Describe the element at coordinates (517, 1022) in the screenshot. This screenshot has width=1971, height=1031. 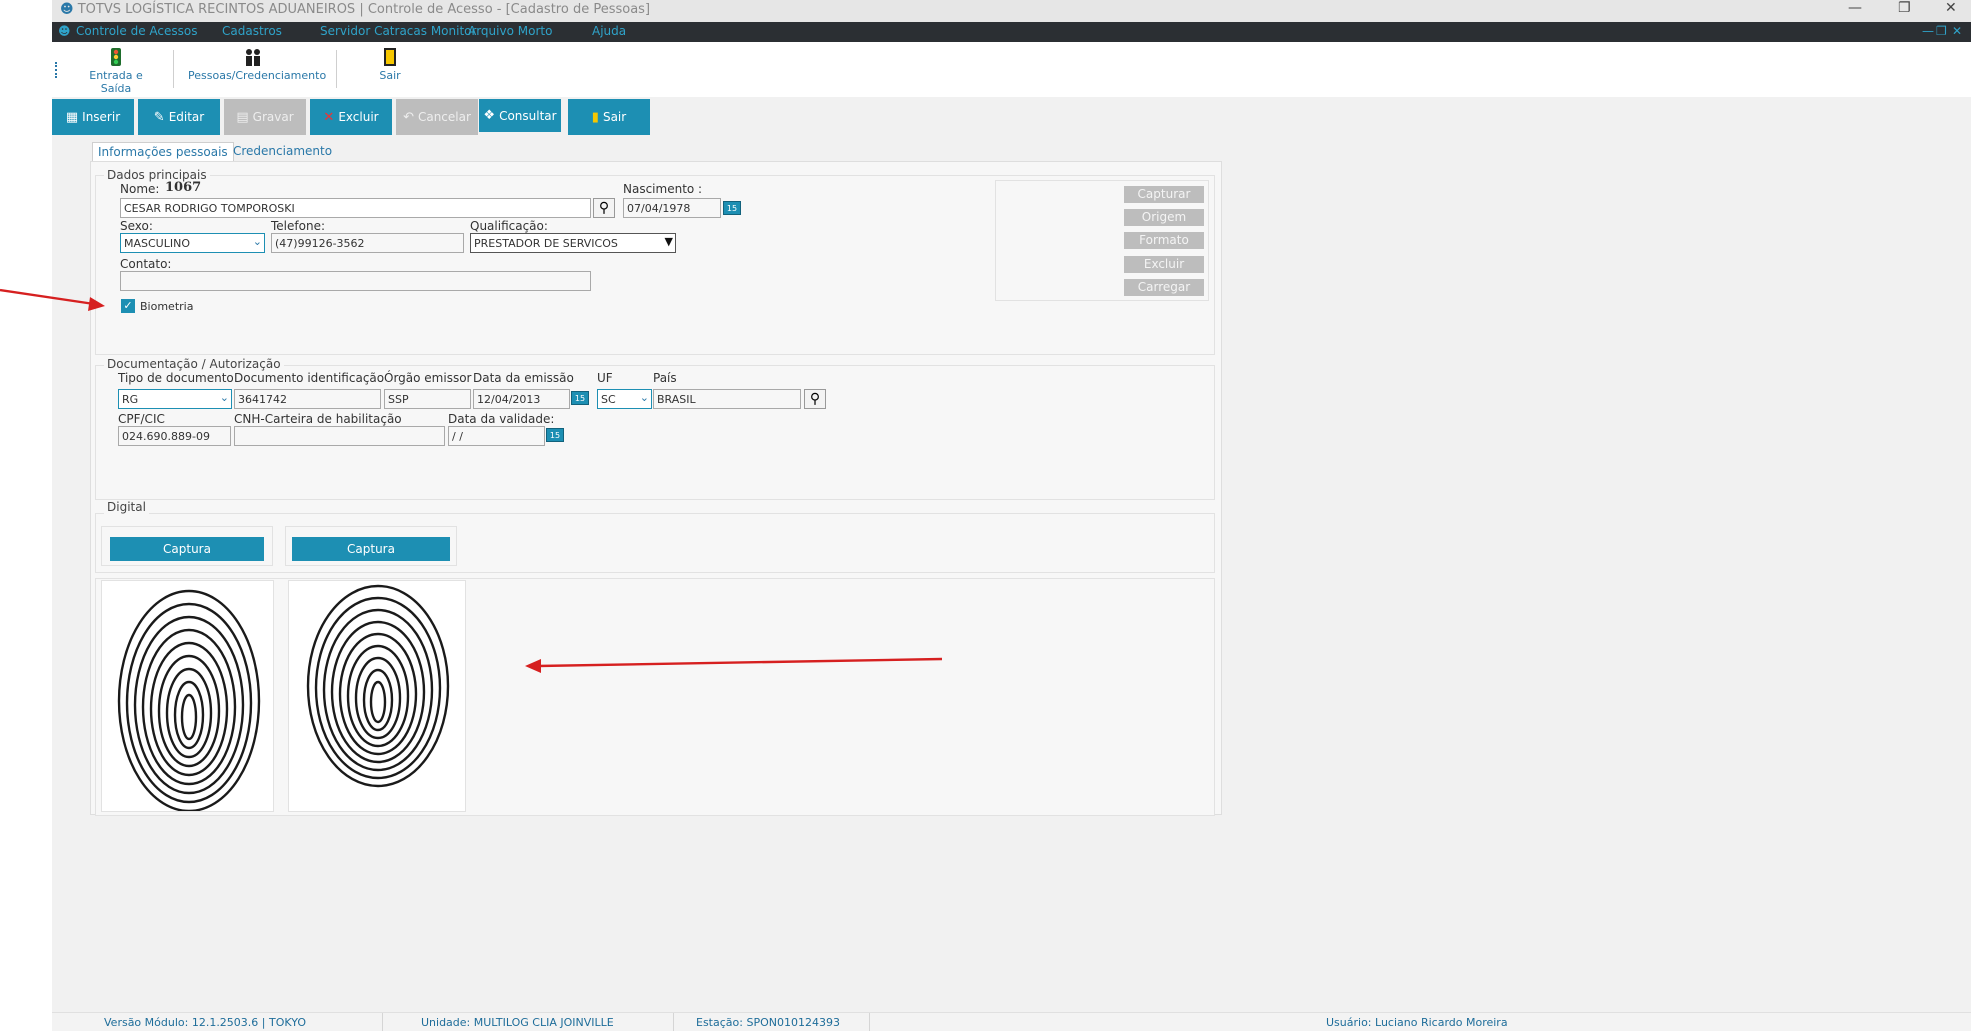
I see `status-unidade: Unidade: MULTILOG CLIA JOINVILLE` at that location.